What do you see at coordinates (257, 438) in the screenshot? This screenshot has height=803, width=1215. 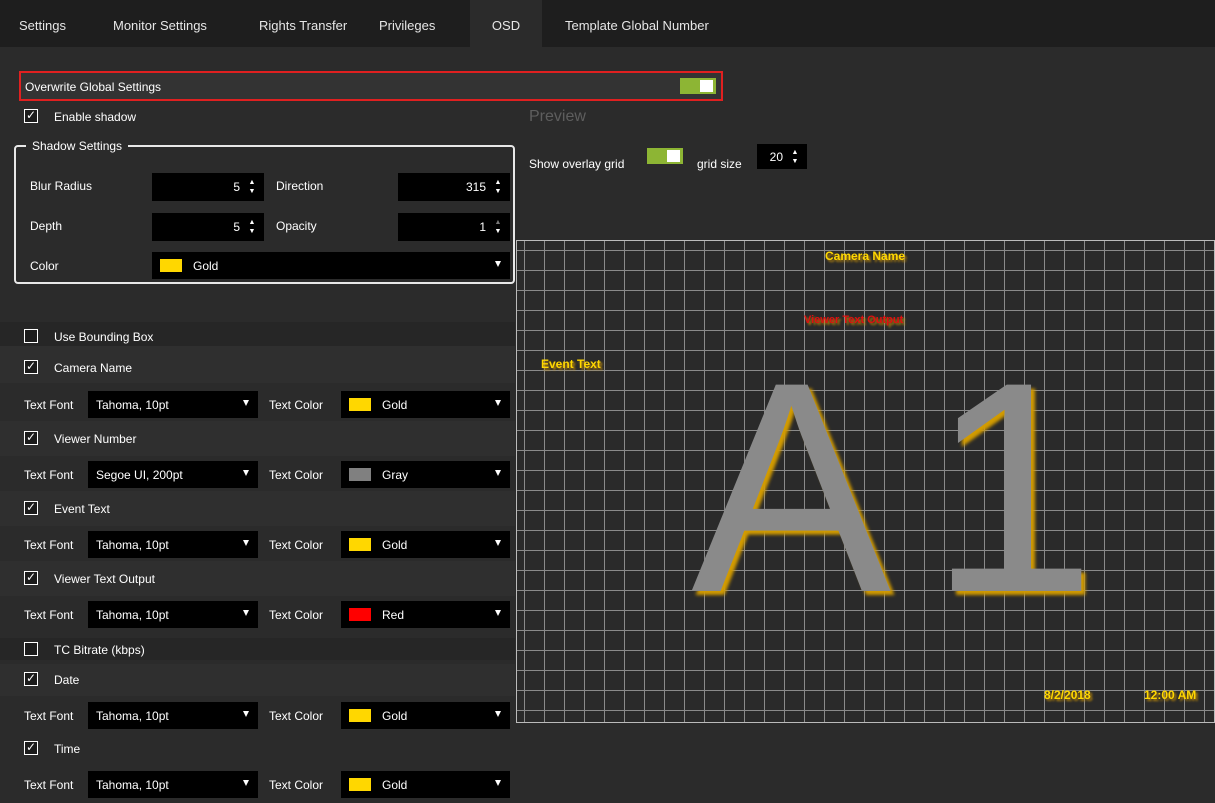 I see `viewer-number-row: ✓ Viewer Number` at bounding box center [257, 438].